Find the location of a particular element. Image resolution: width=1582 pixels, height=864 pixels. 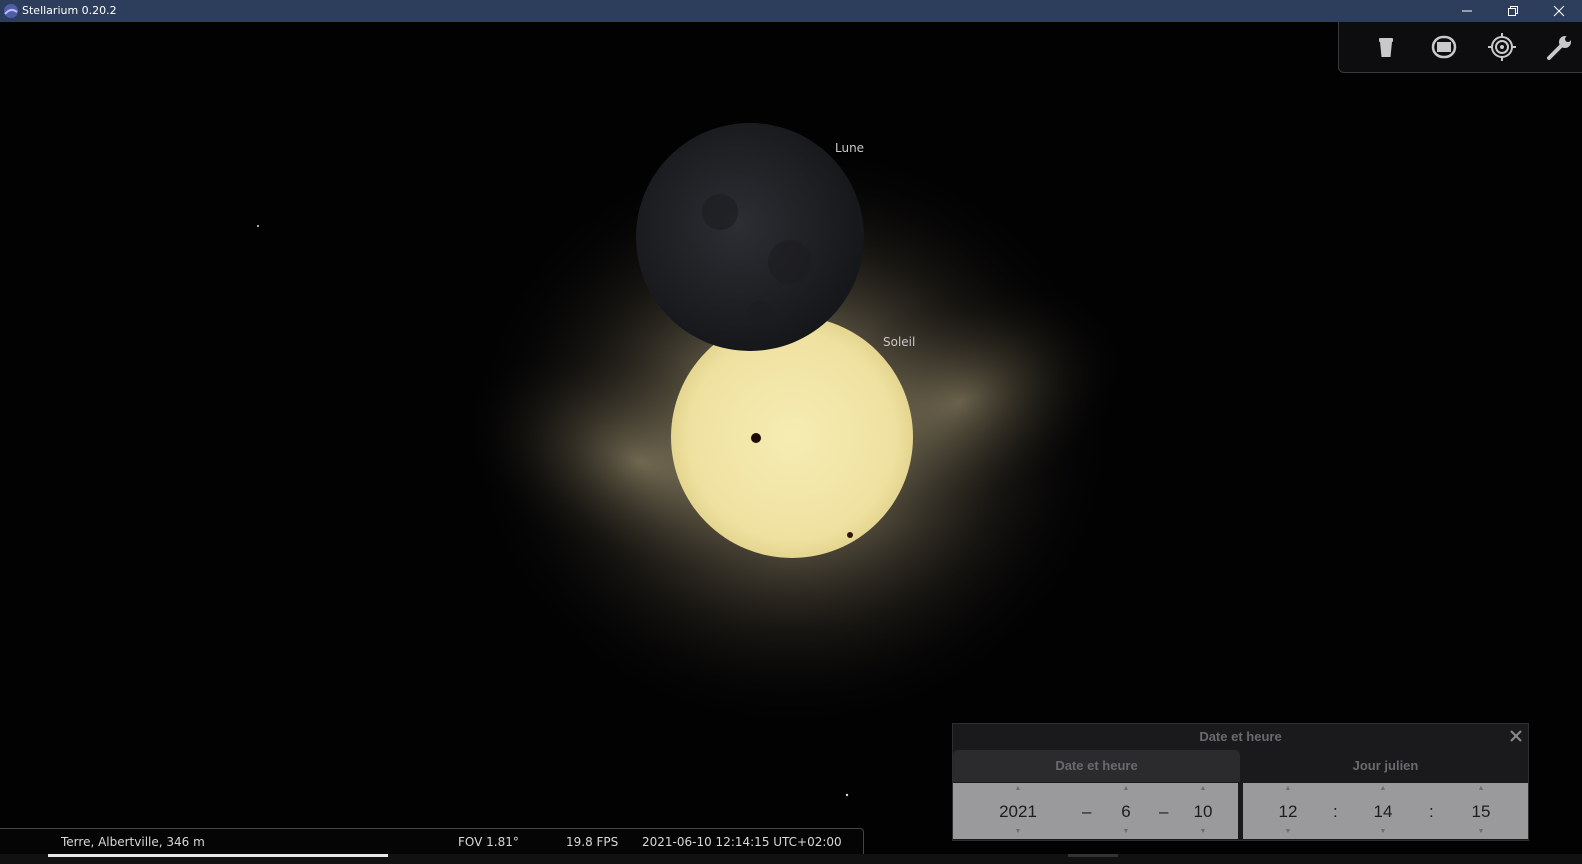

minimize-icon is located at coordinates (1467, 11).